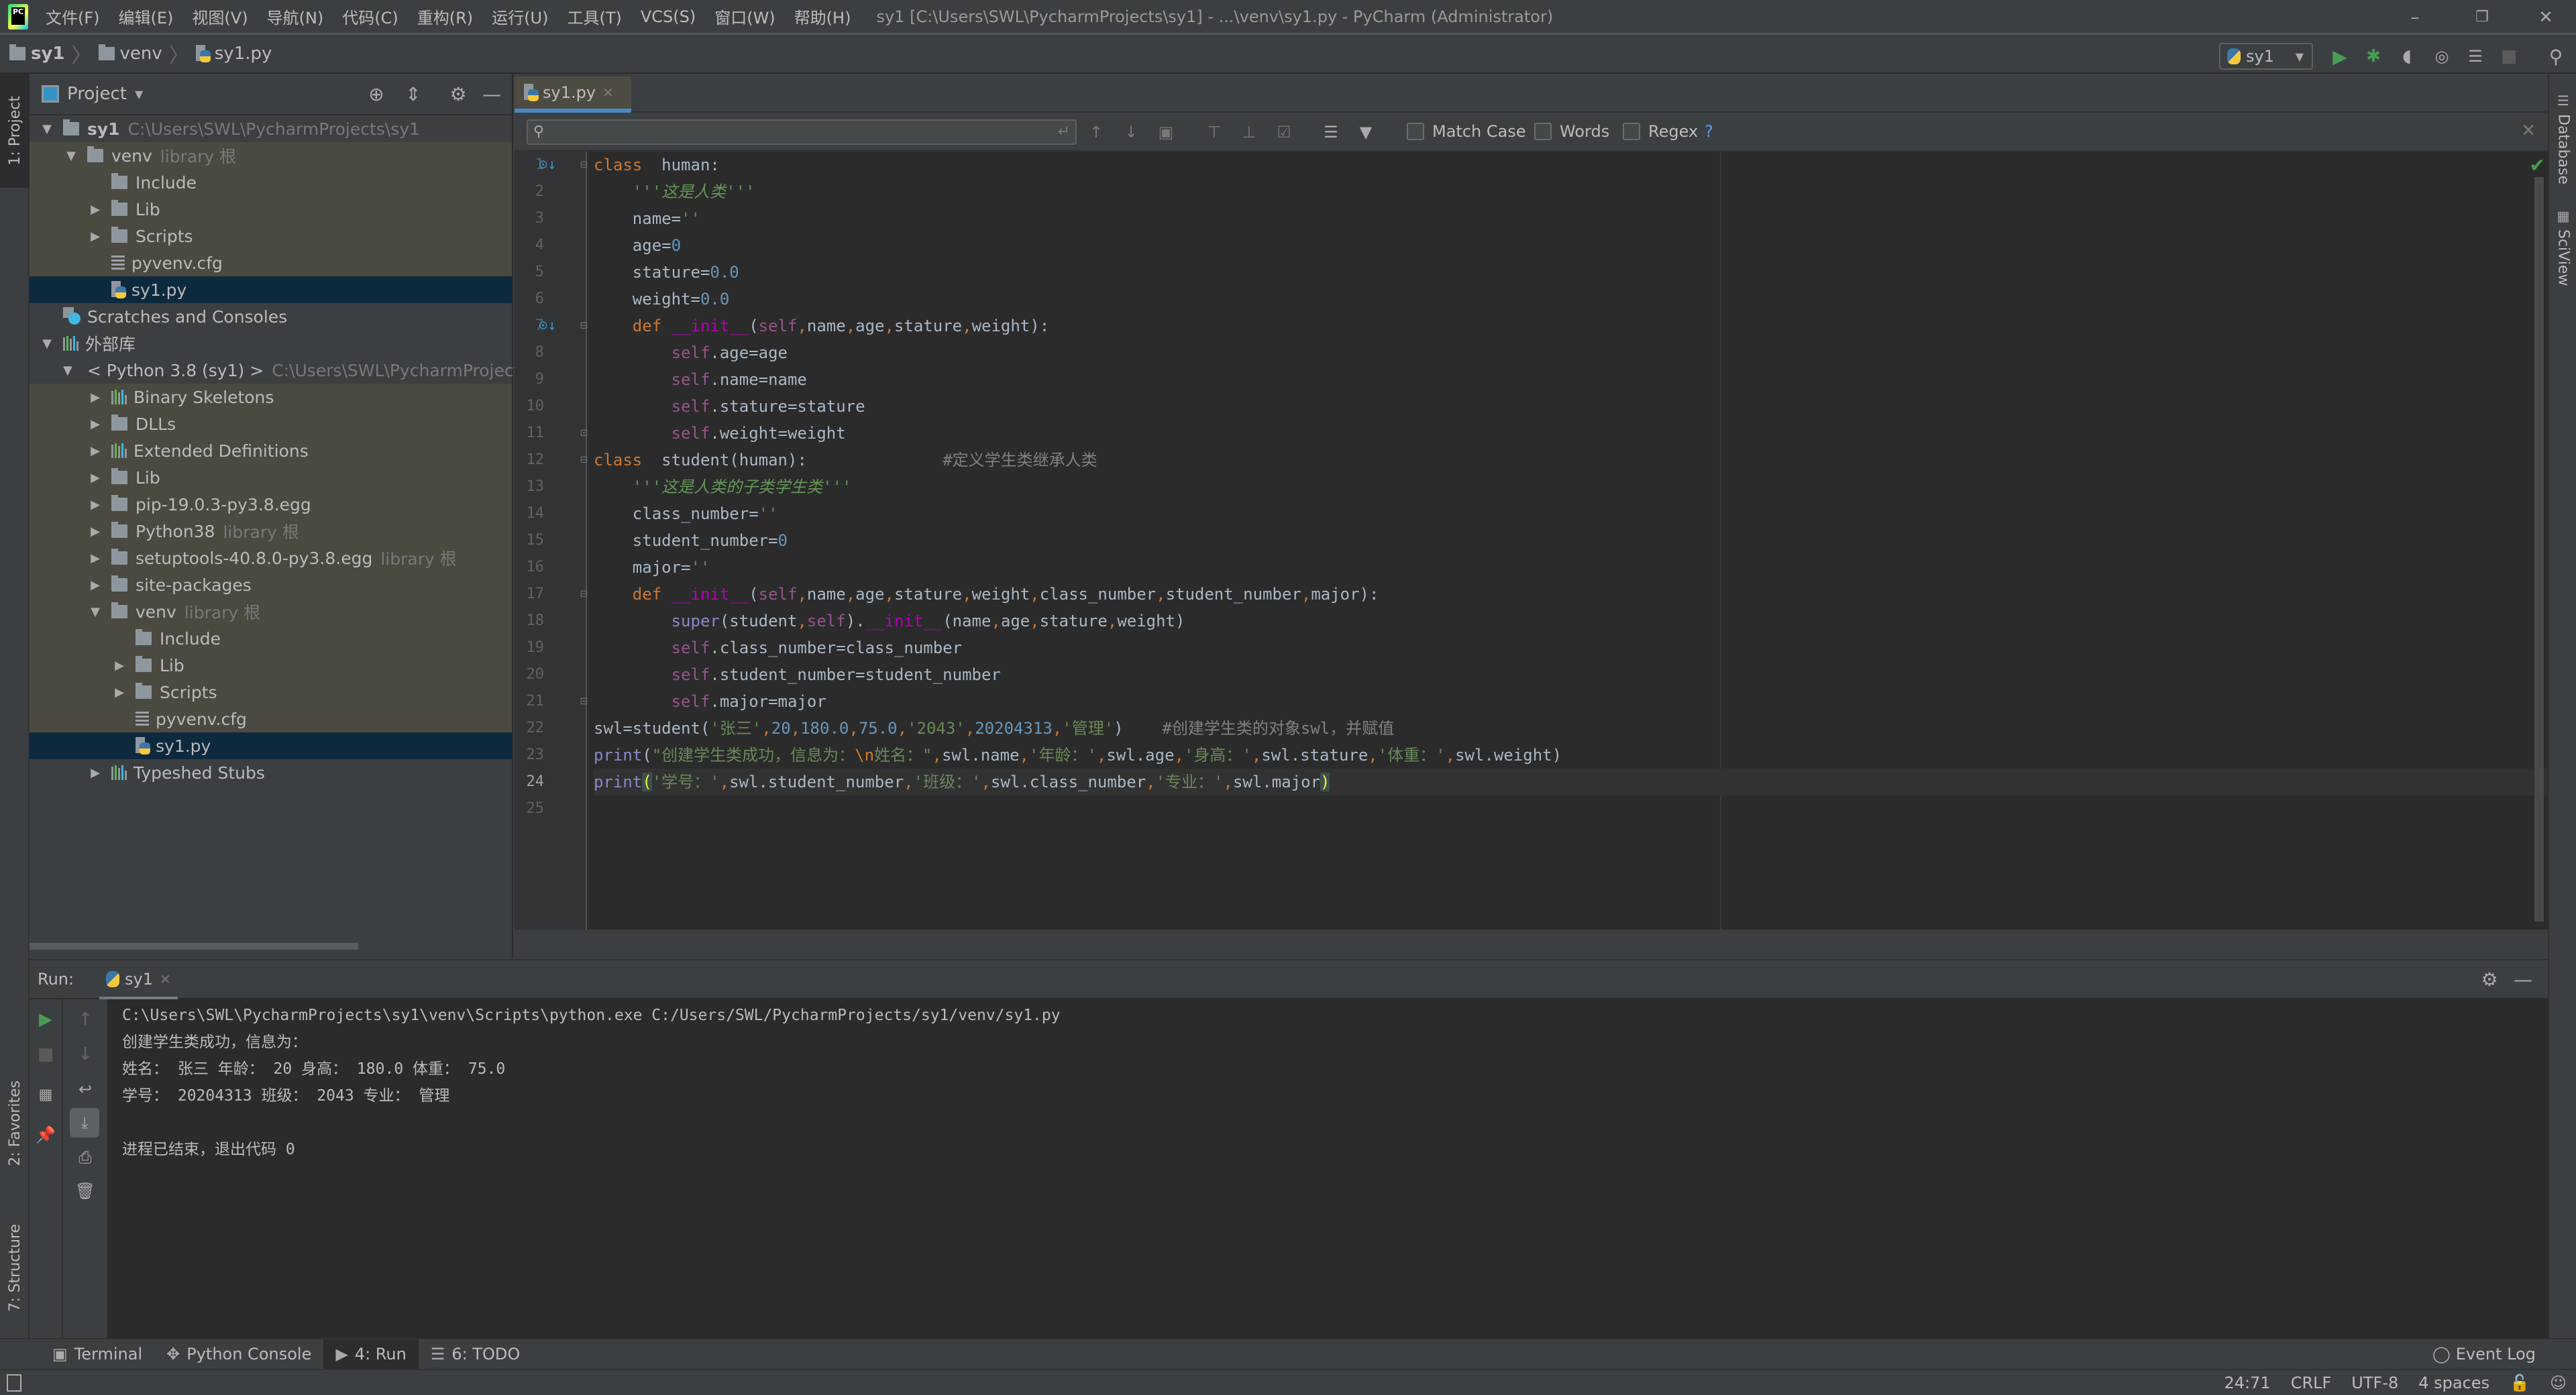 The height and width of the screenshot is (1395, 2576). Describe the element at coordinates (271, 772) in the screenshot. I see `tree-item: ▶ Typeshed Stubs` at that location.